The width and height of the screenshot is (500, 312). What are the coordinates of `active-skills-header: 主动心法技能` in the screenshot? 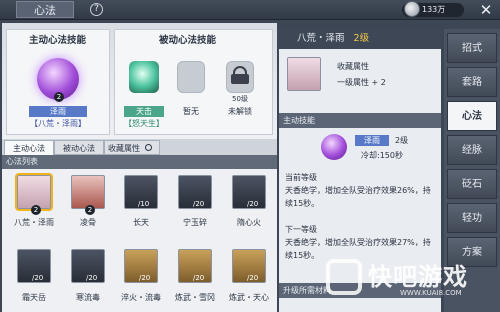 It's located at (58, 40).